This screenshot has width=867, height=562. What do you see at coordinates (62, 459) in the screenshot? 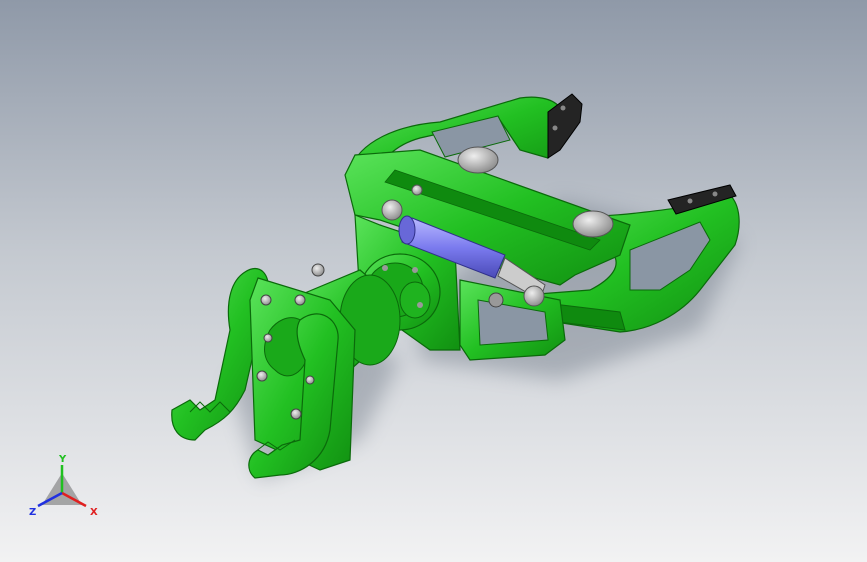
I see `triad-y-label: Y` at bounding box center [62, 459].